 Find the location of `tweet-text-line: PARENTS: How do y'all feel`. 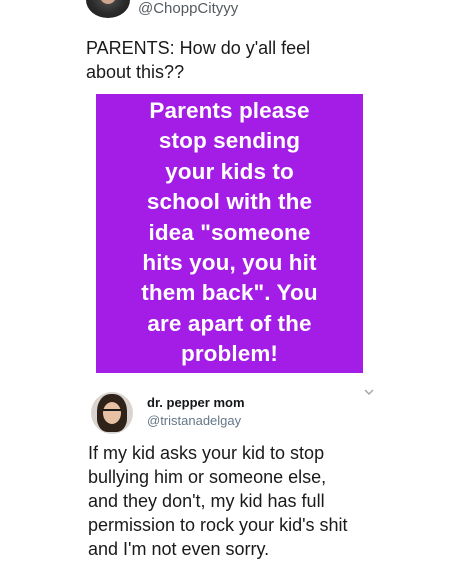

tweet-text-line: PARENTS: How do y'all feel is located at coordinates (198, 48).